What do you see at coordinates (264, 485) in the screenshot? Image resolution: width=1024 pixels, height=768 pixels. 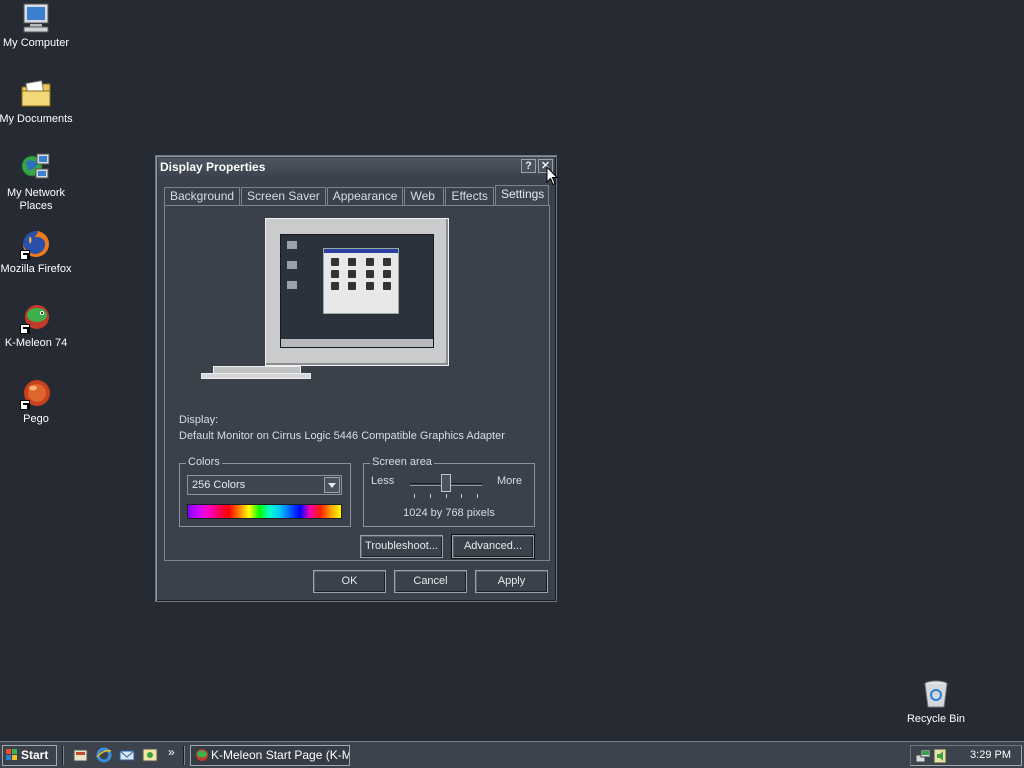 I see `colors-dropdown: 256 Colors` at bounding box center [264, 485].